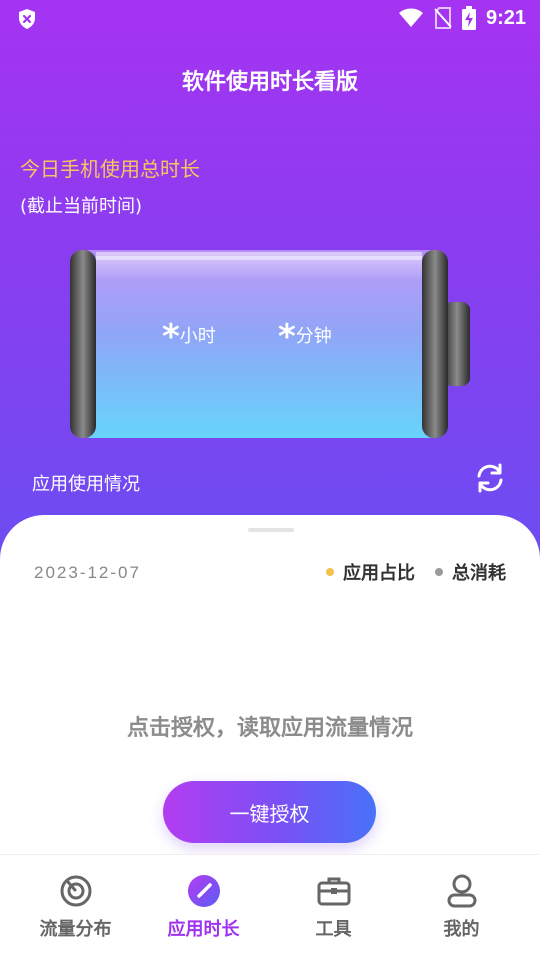 Image resolution: width=540 pixels, height=960 pixels. I want to click on today-usage-subtitle: (截止当前时间), so click(81, 206).